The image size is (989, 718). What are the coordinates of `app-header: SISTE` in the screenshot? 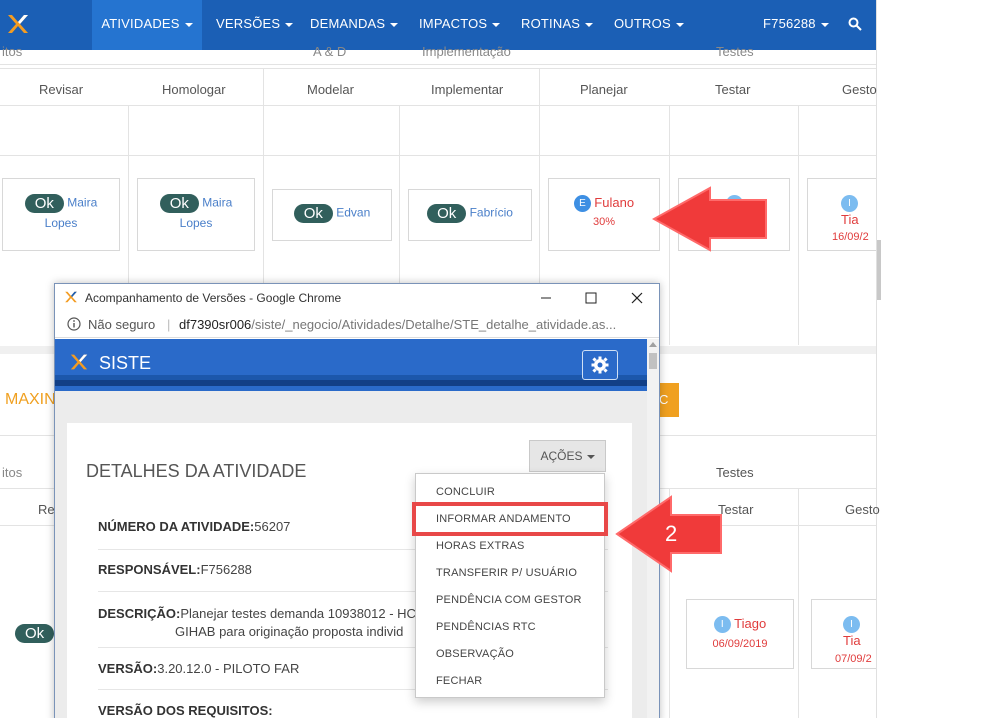 It's located at (351, 365).